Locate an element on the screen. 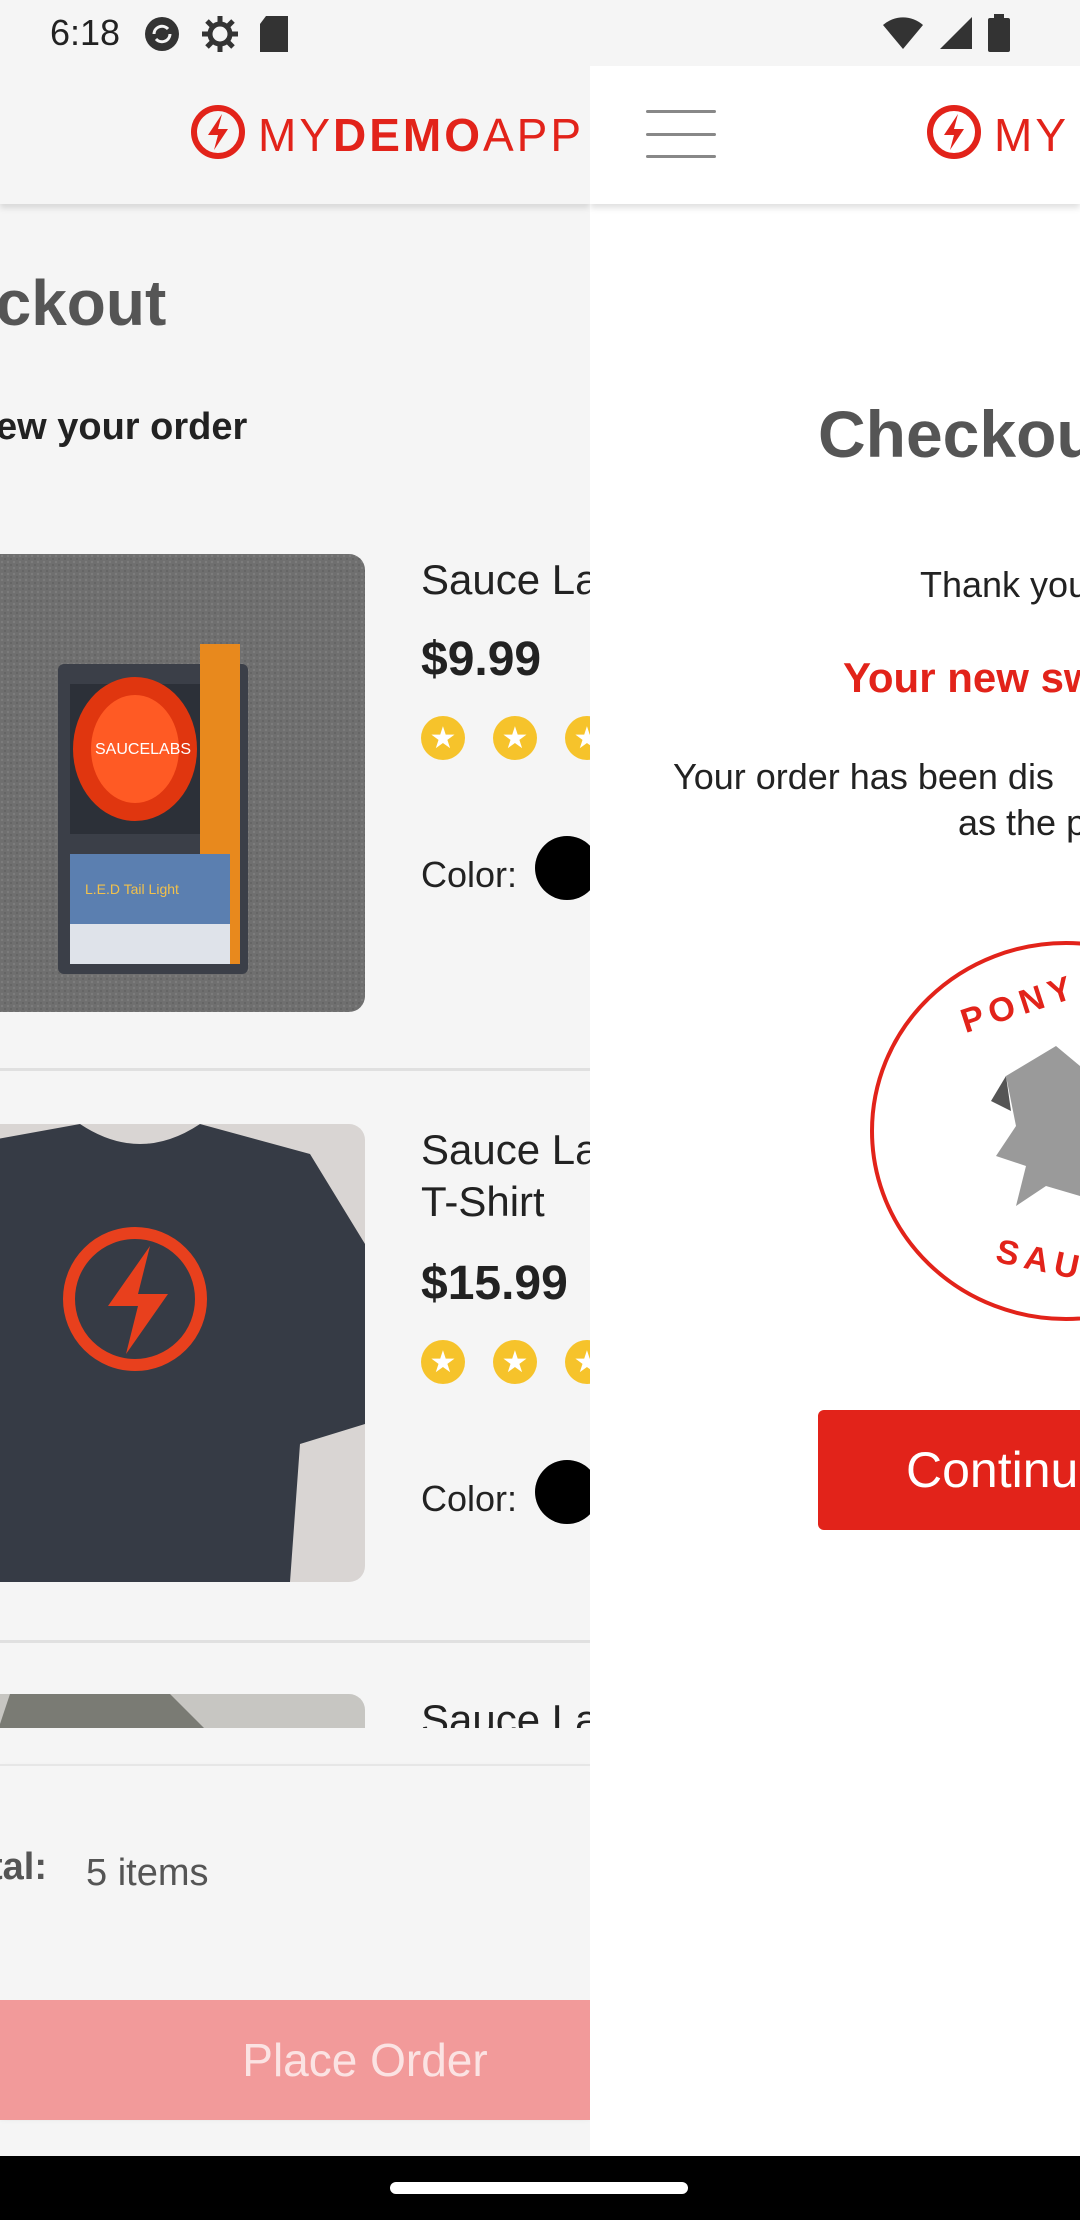 The height and width of the screenshot is (2220, 1080). sync-icon is located at coordinates (162, 36).